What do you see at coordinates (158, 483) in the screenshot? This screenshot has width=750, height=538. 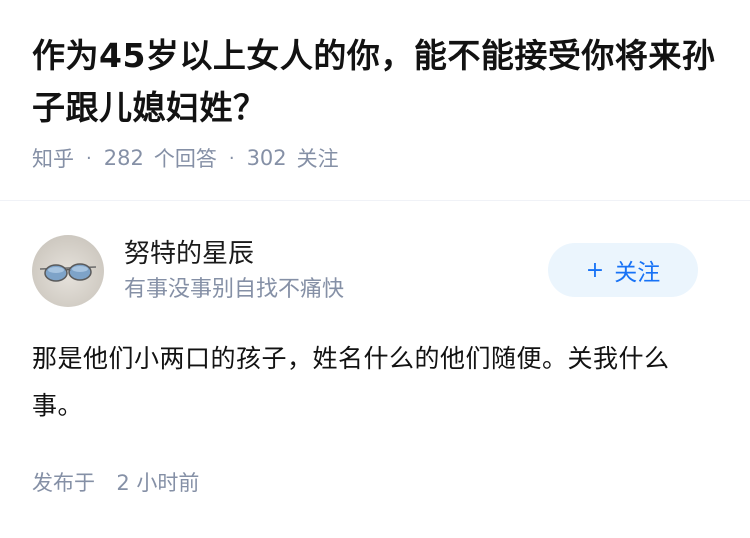 I see `publish-time-value: 2 小时前` at bounding box center [158, 483].